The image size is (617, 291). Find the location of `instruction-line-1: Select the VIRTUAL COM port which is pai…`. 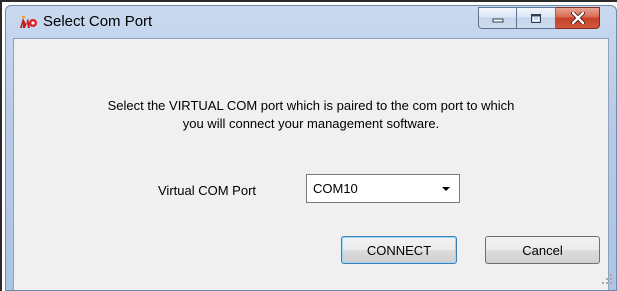

instruction-line-1: Select the VIRTUAL COM port which is pai… is located at coordinates (311, 105).